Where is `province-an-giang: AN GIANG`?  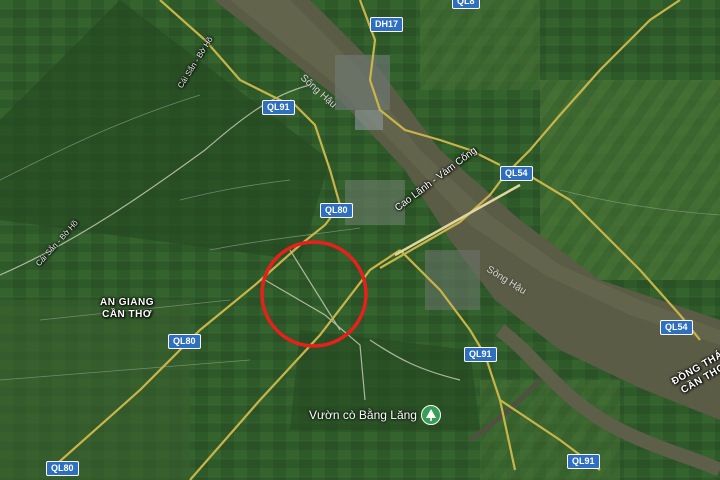
province-an-giang: AN GIANG is located at coordinates (127, 302).